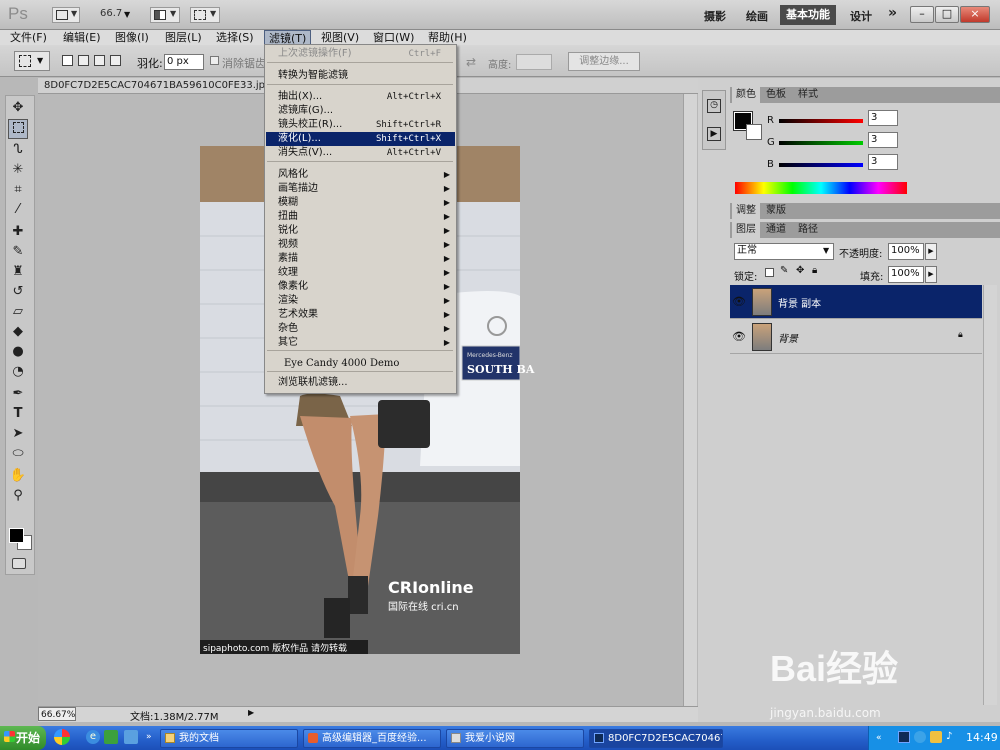 Image resolution: width=1000 pixels, height=750 pixels. Describe the element at coordinates (714, 134) in the screenshot. I see `actions-panel-icon: ▶` at that location.